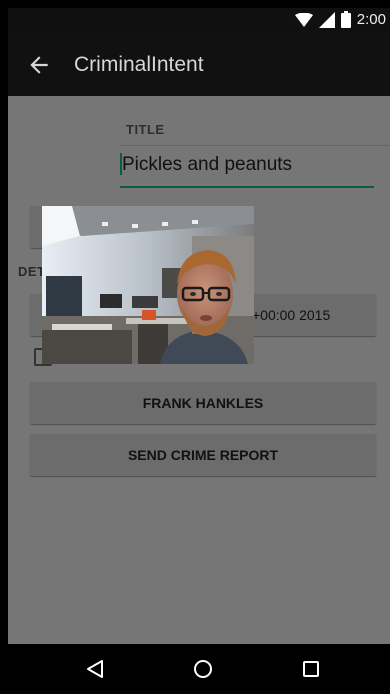  I want to click on arrow-left-icon, so click(39, 65).